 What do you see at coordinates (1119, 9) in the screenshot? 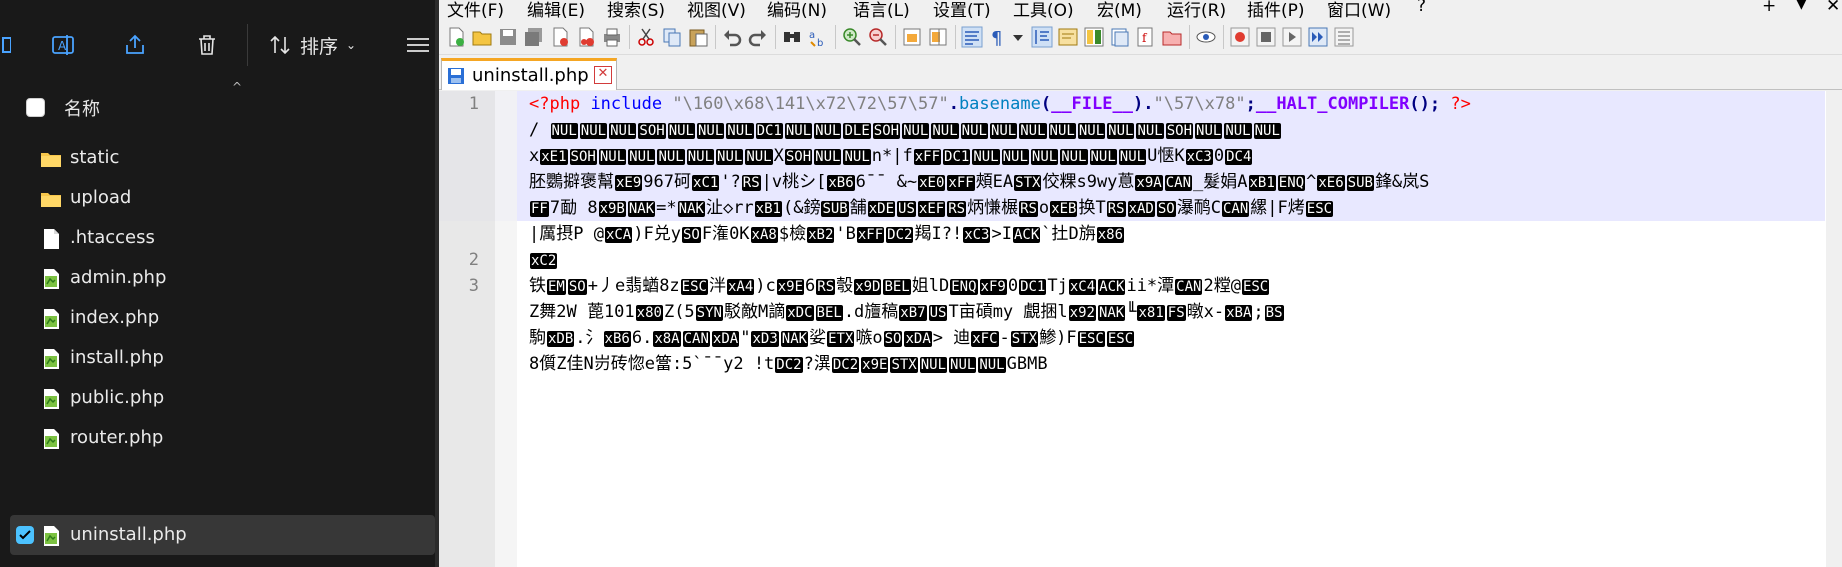
I see `menu-macro: 宏(M)` at bounding box center [1119, 9].